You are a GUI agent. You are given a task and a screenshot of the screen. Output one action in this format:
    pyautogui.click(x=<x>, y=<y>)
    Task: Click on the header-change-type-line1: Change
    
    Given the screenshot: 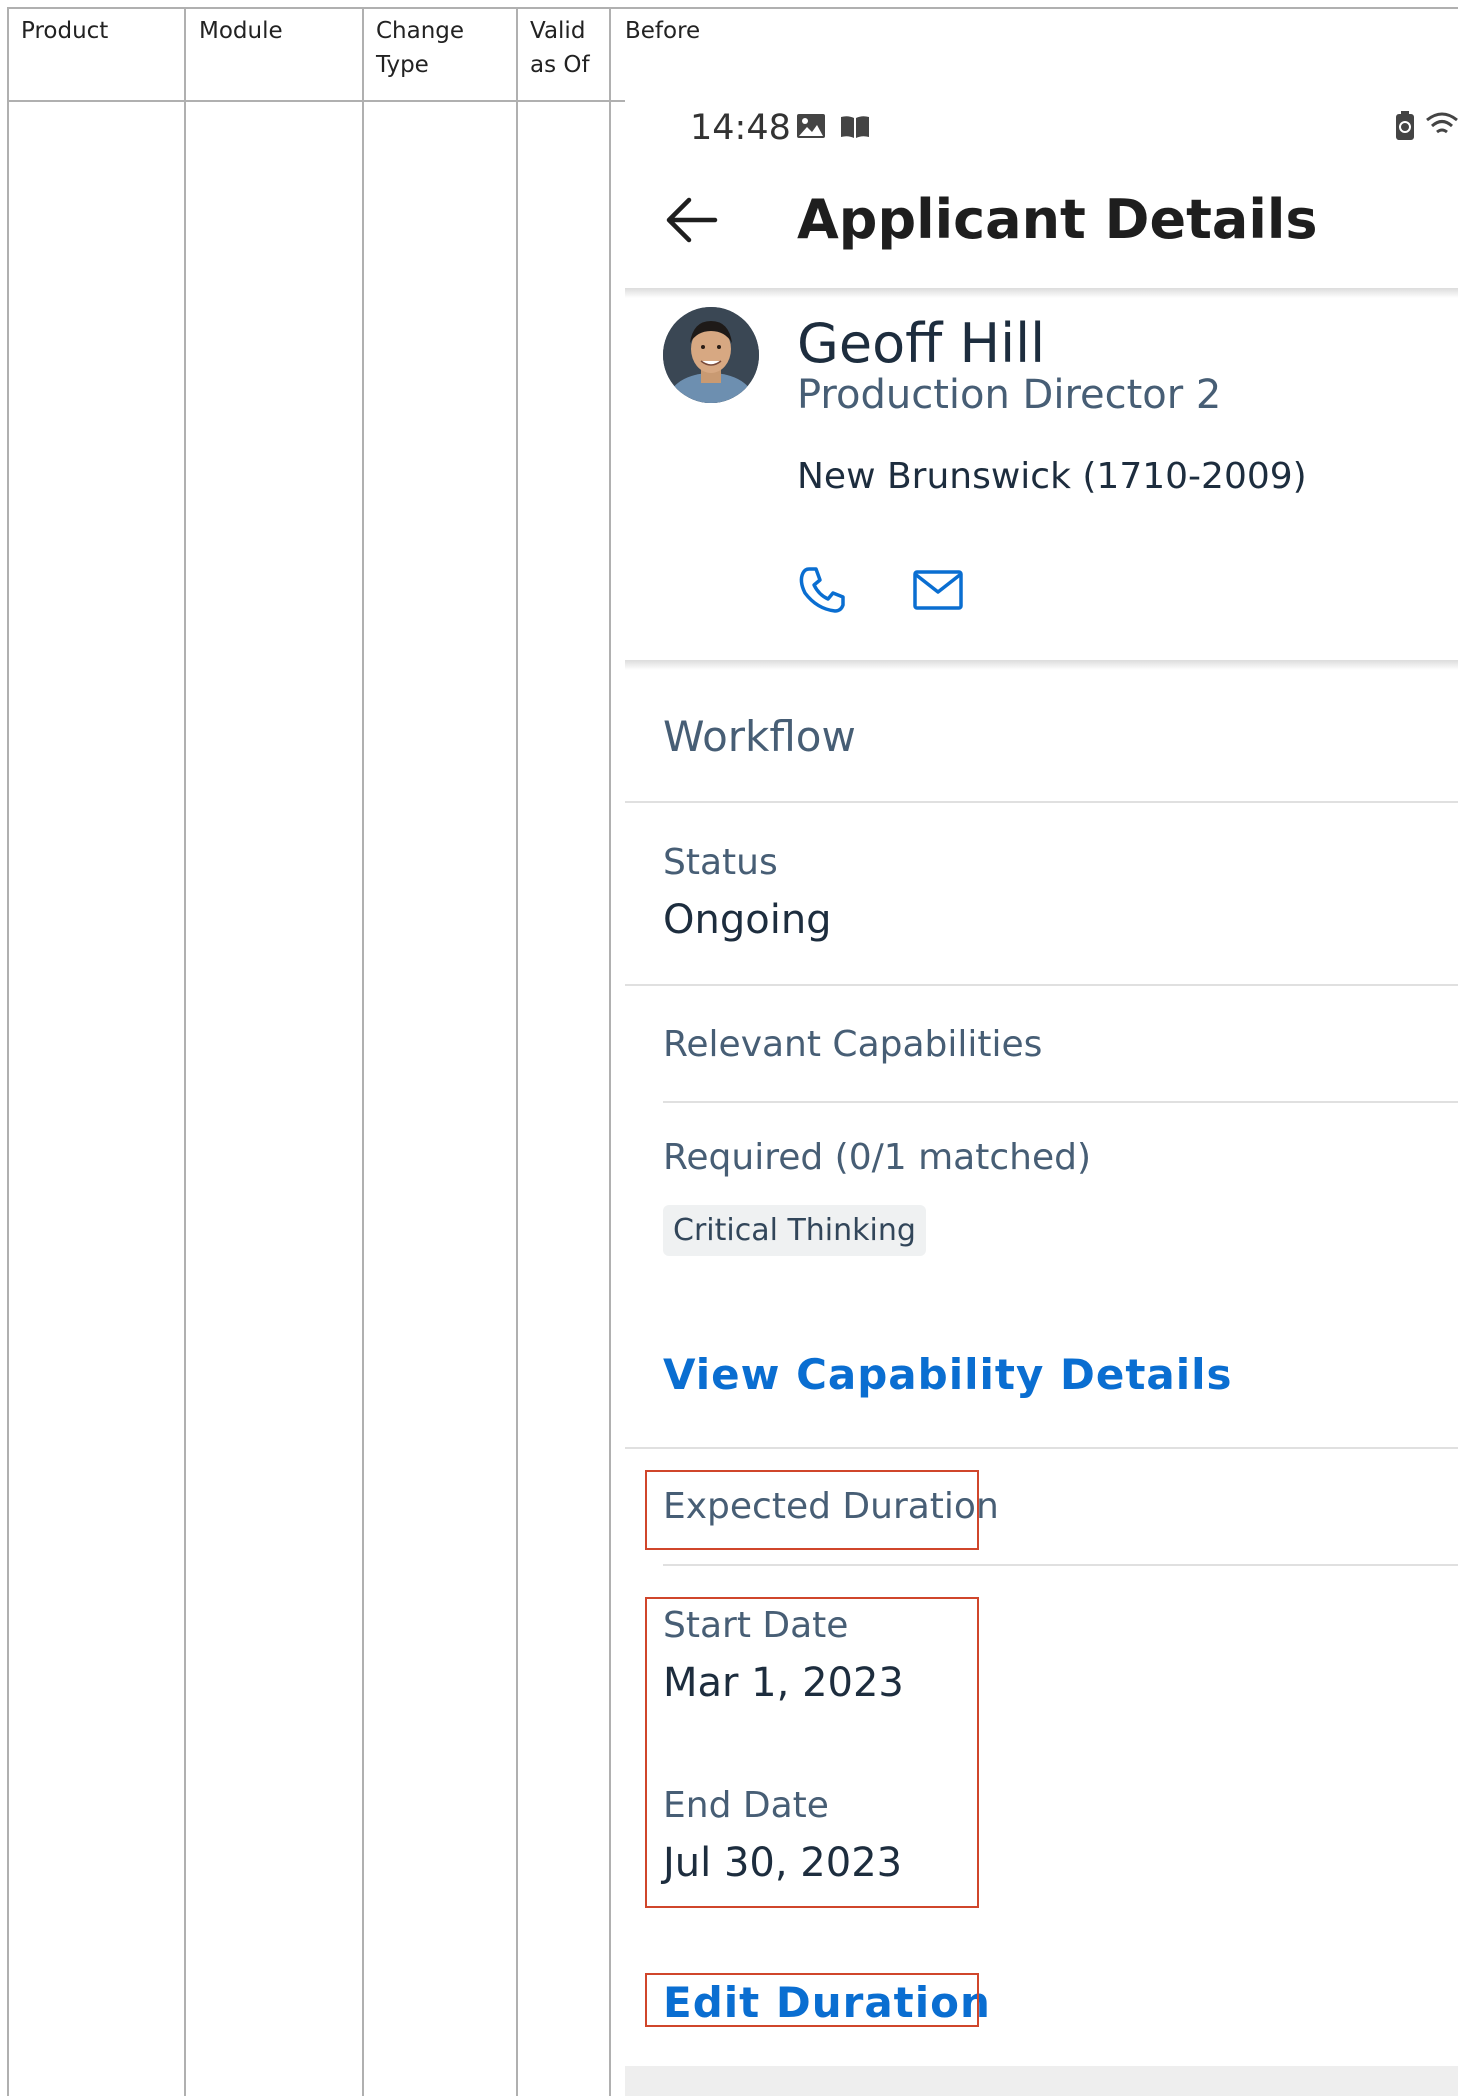 What is the action you would take?
    pyautogui.click(x=420, y=31)
    